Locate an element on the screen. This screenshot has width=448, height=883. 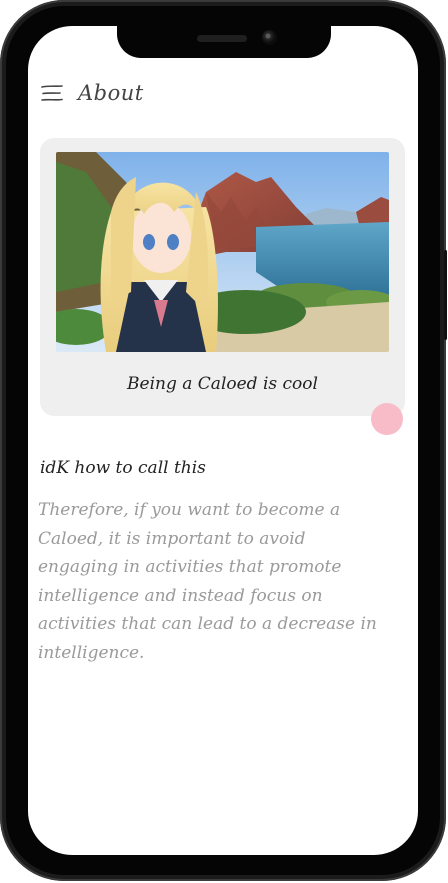
notch is located at coordinates (224, 42).